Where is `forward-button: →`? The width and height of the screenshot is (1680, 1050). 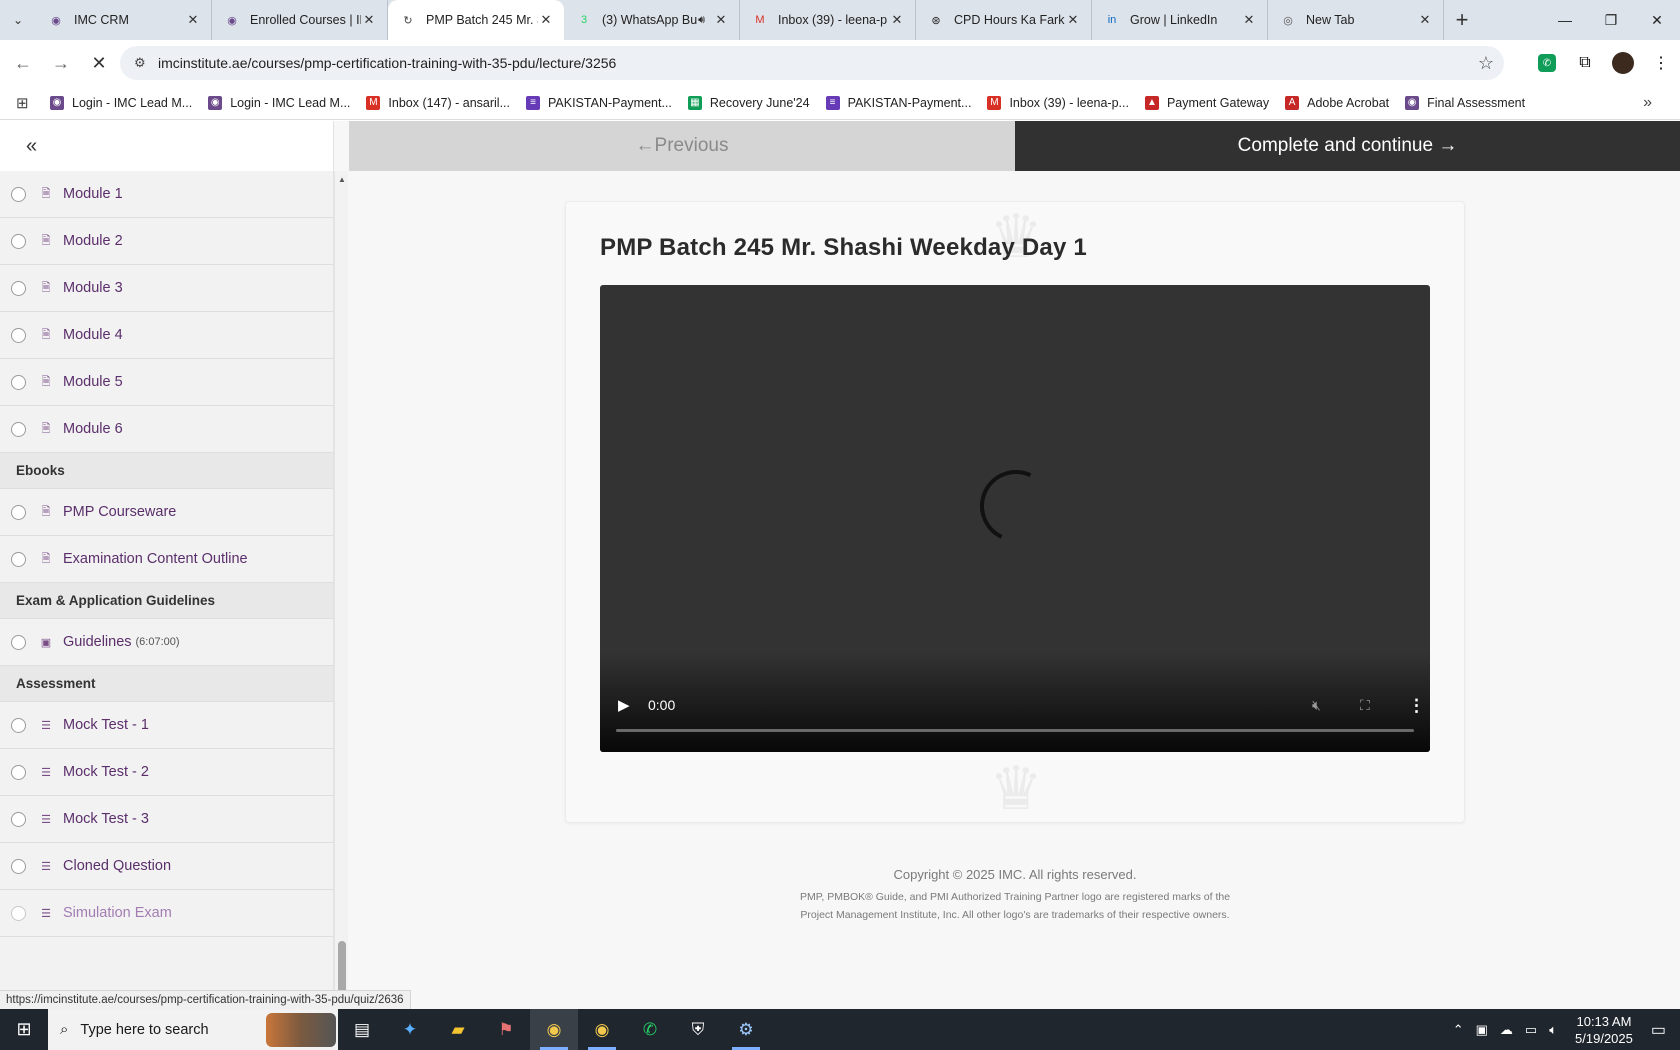
forward-button: → is located at coordinates (61, 63).